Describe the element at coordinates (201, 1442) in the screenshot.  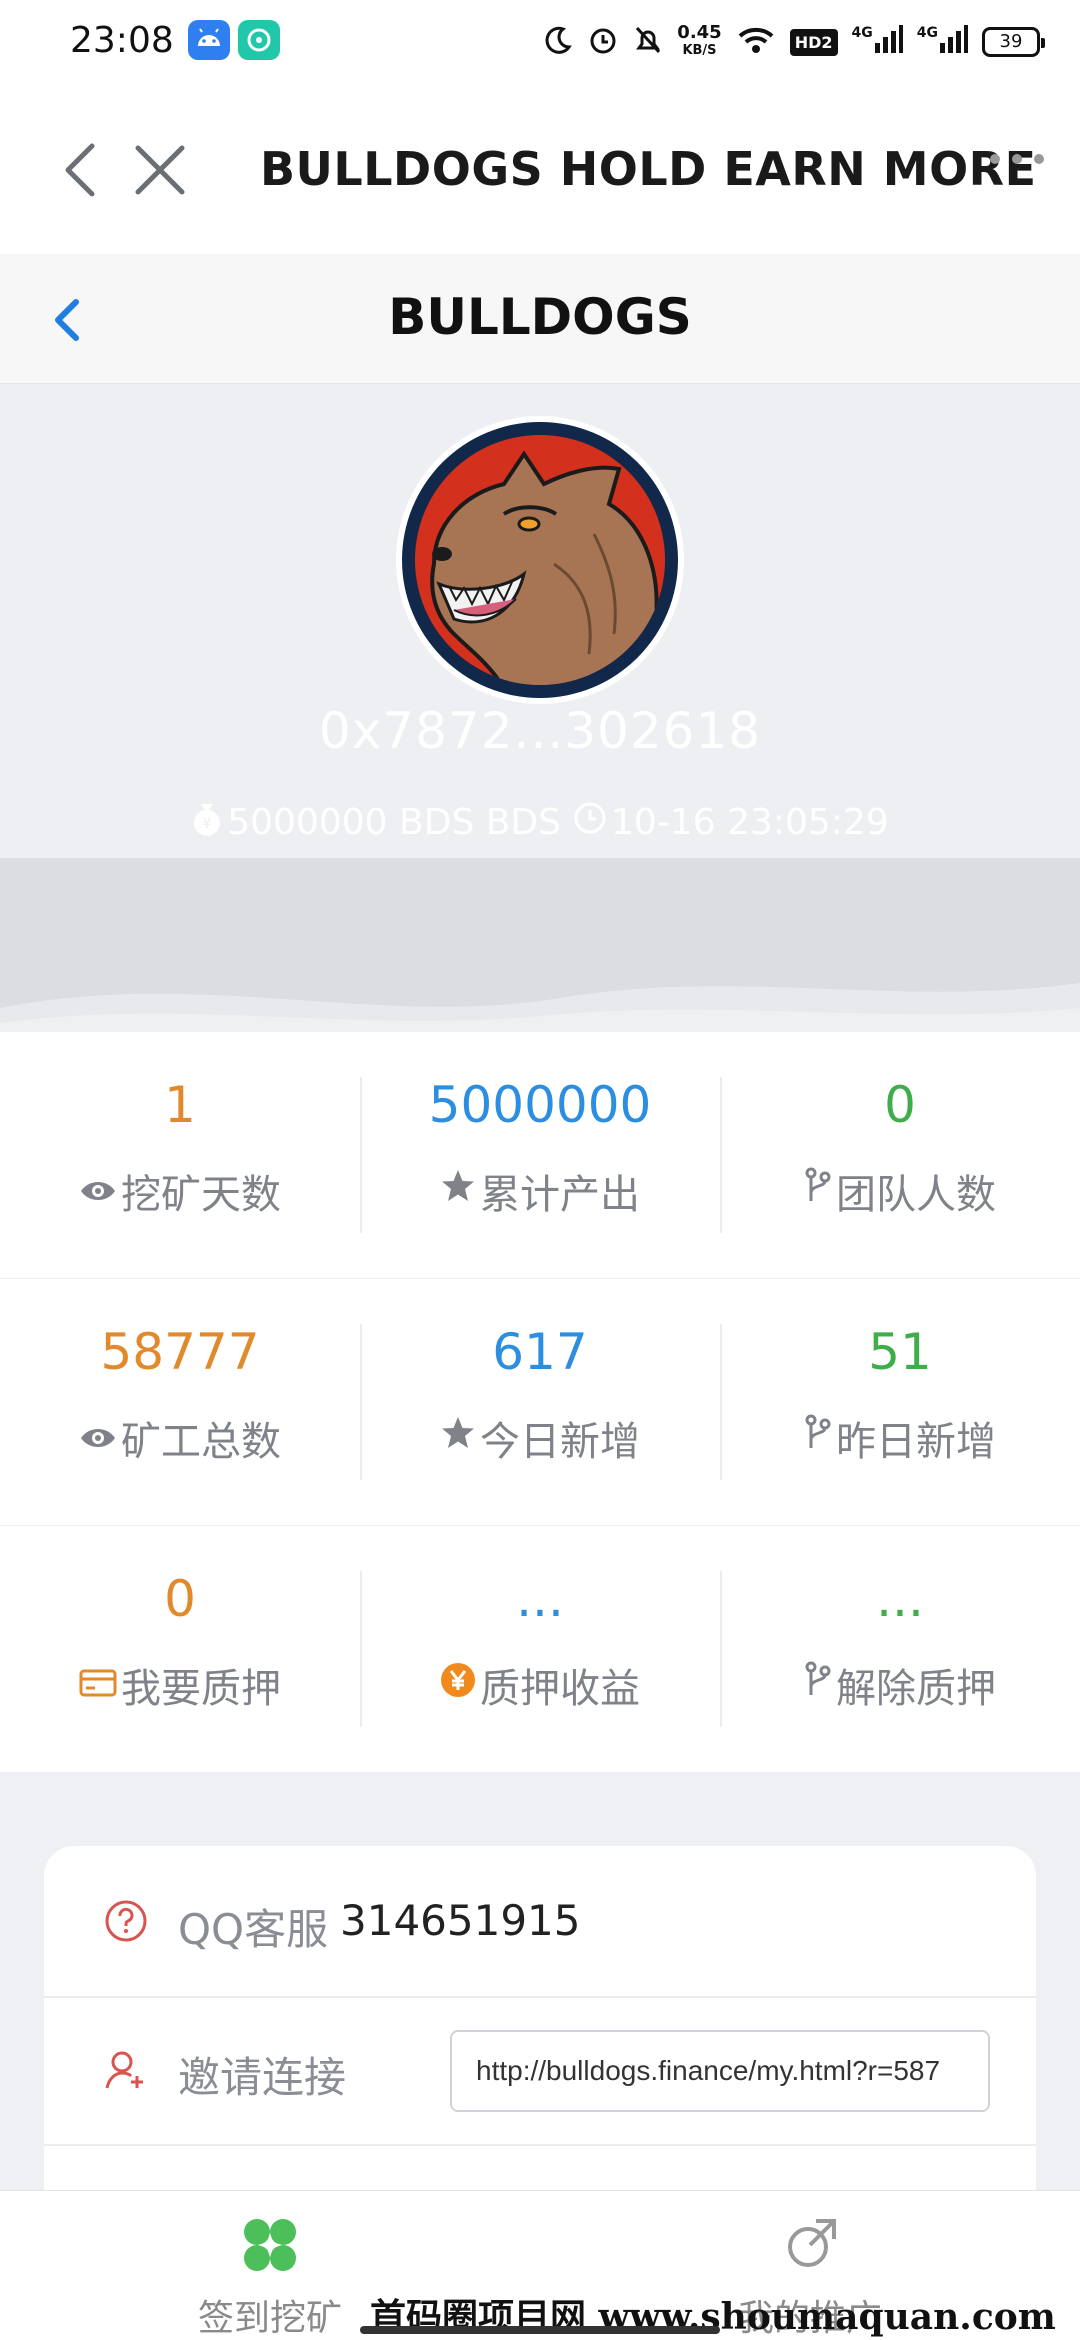
I see `stat-label: 矿工总数` at that location.